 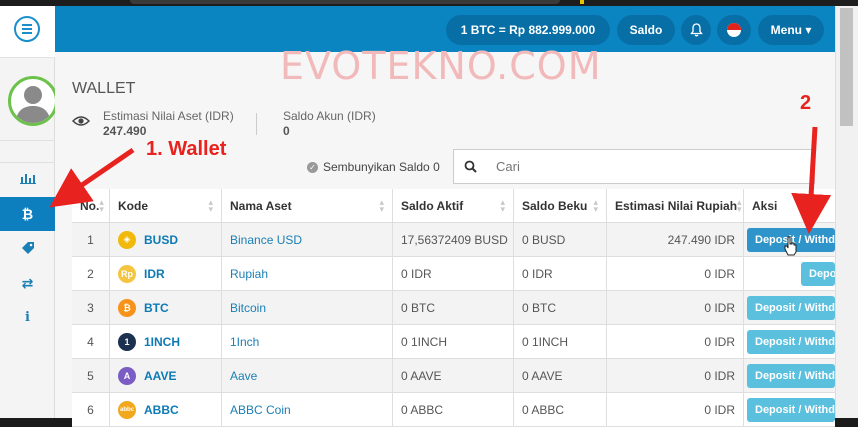 I want to click on avatar, so click(x=33, y=101).